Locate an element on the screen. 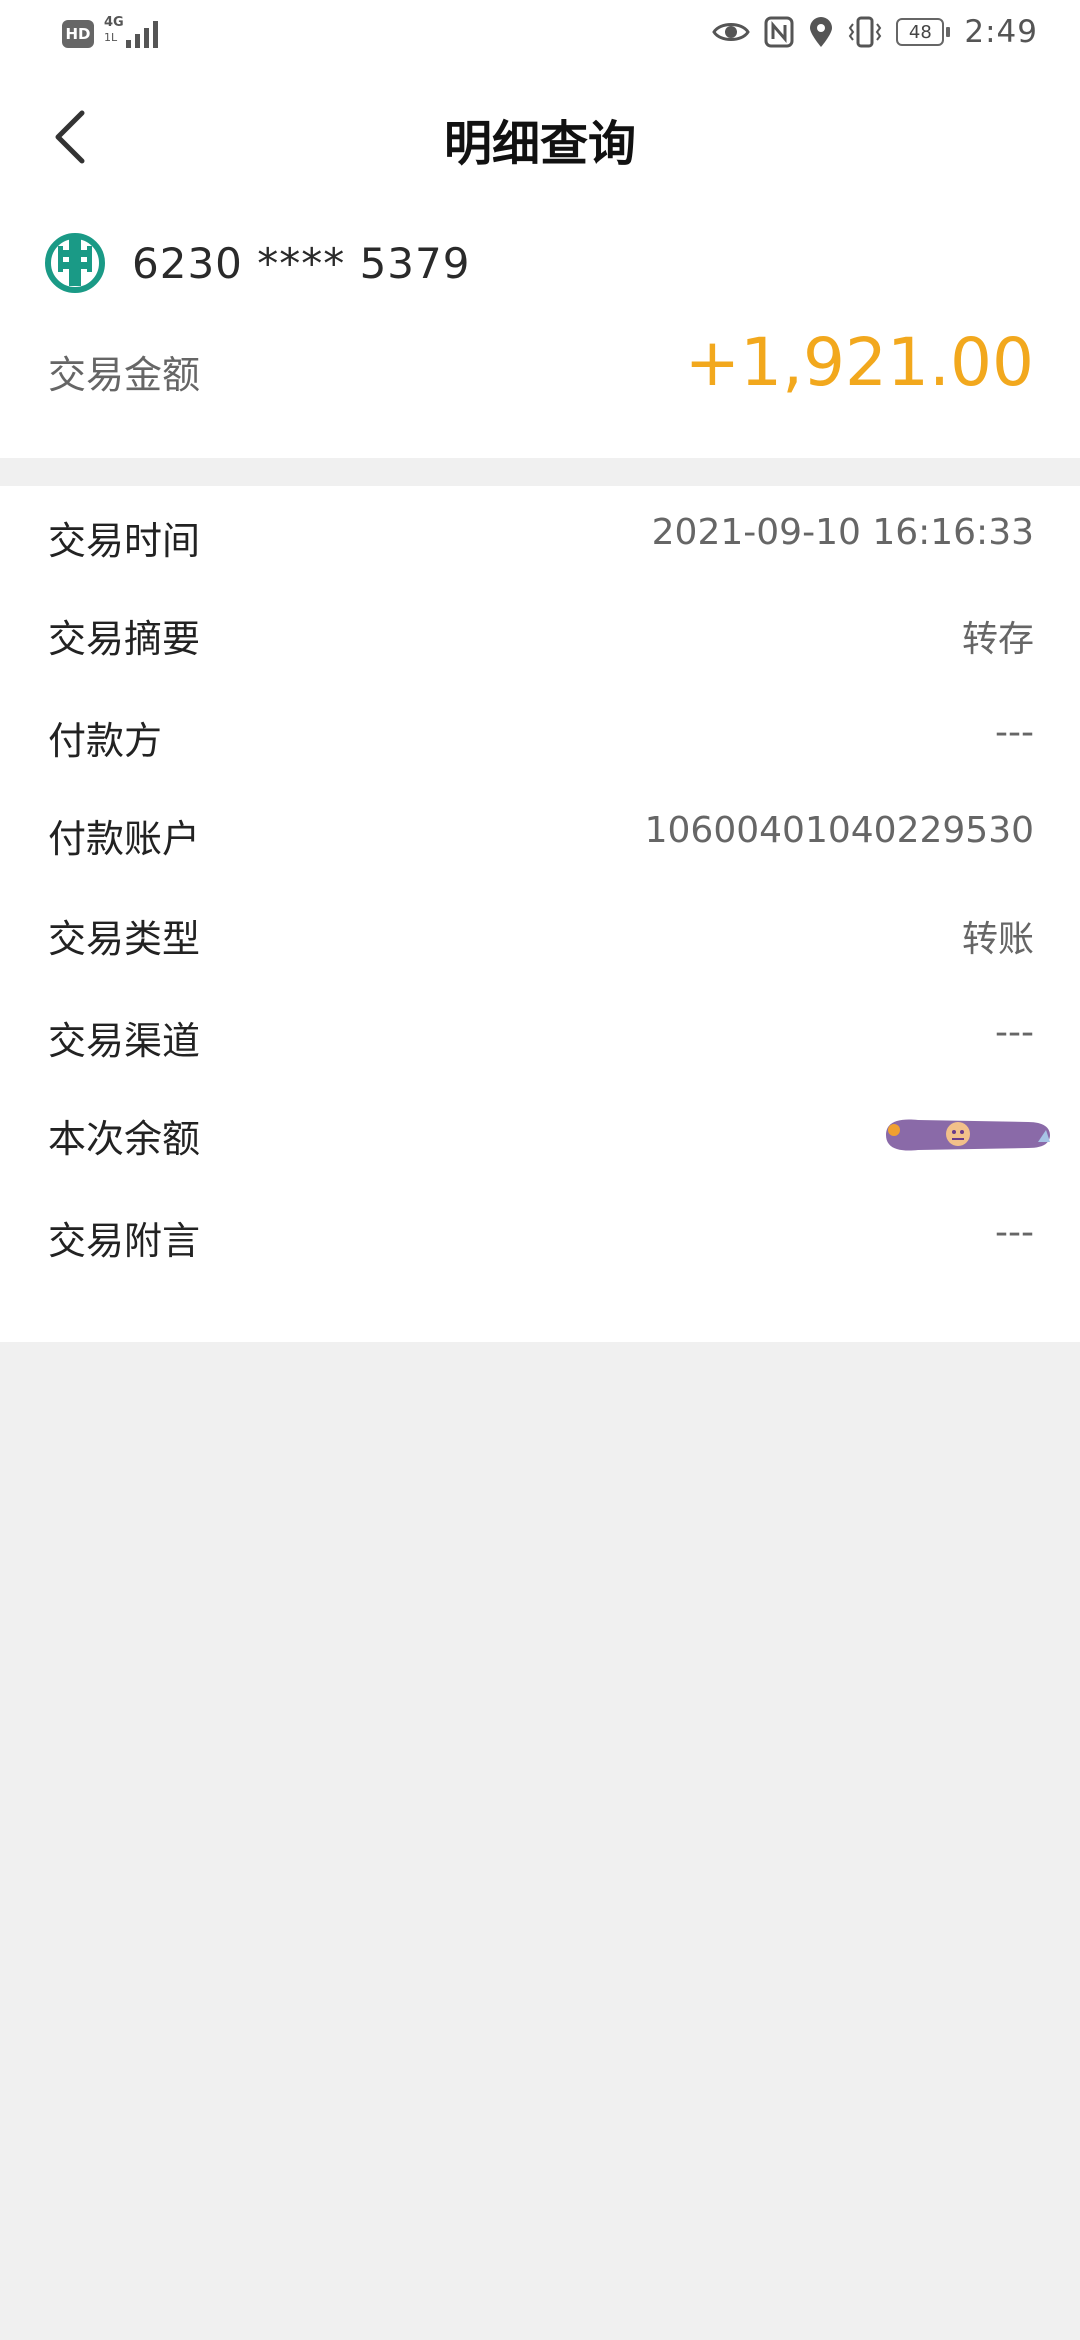  account-number: 6230 **** 5379 is located at coordinates (301, 263).